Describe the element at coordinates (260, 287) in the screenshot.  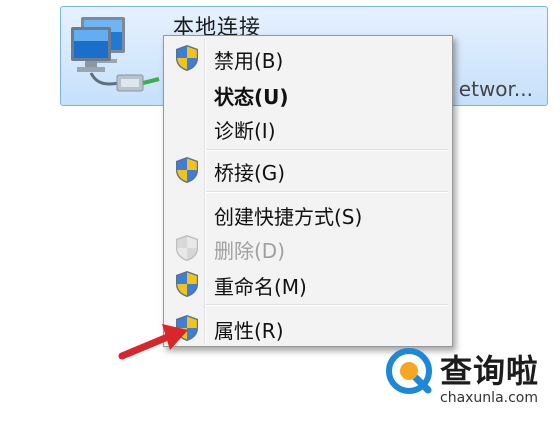
I see `menu-item-label: 重命名(M)` at that location.